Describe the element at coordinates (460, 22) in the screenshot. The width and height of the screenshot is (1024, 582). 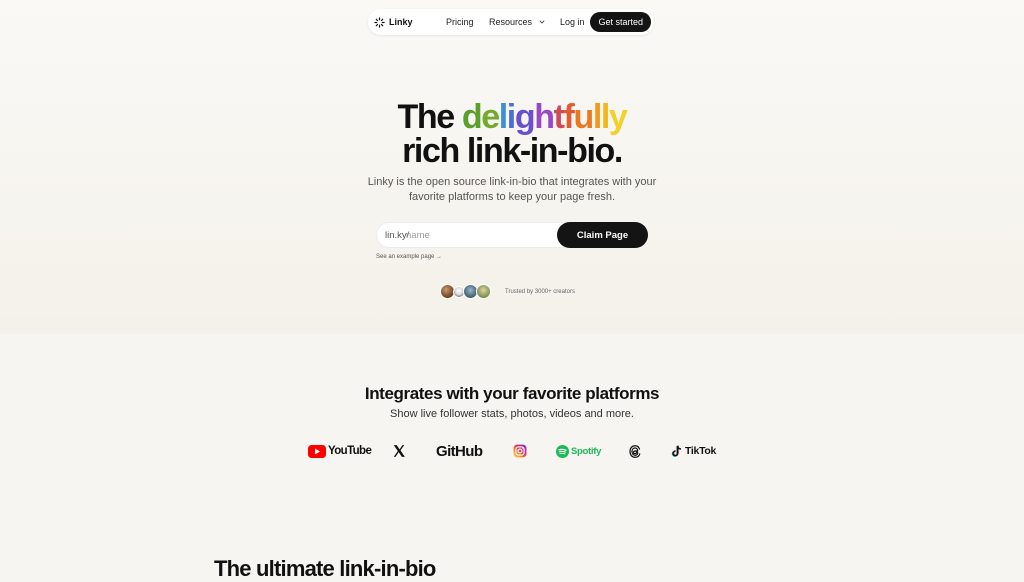
I see `nav-pricing-link: Pricing` at that location.